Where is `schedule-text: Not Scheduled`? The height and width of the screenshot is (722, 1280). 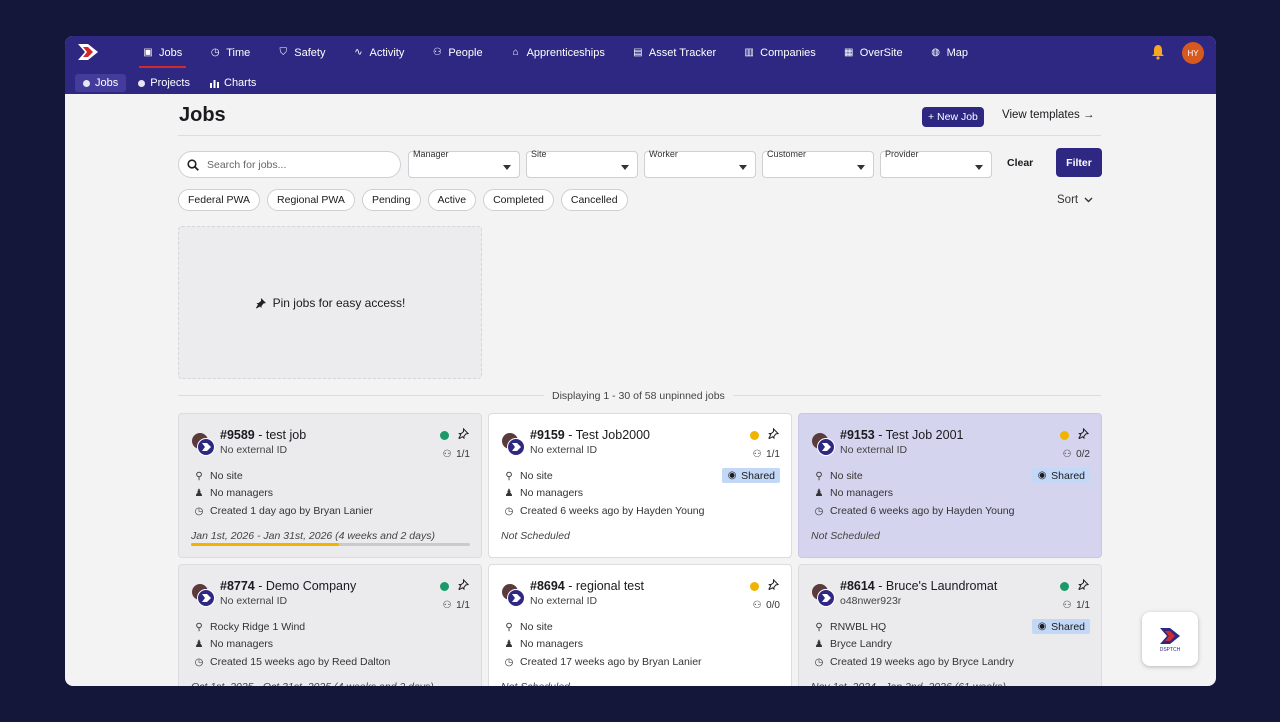 schedule-text: Not Scheduled is located at coordinates (535, 683).